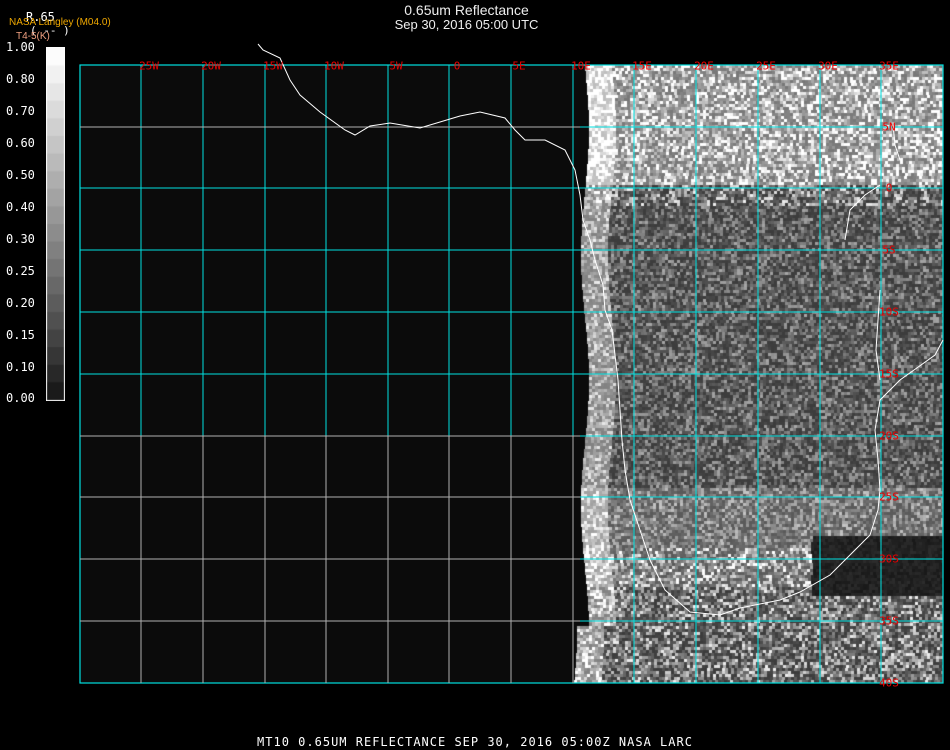  Describe the element at coordinates (766, 66) in the screenshot. I see `longitude-label: 25E` at that location.